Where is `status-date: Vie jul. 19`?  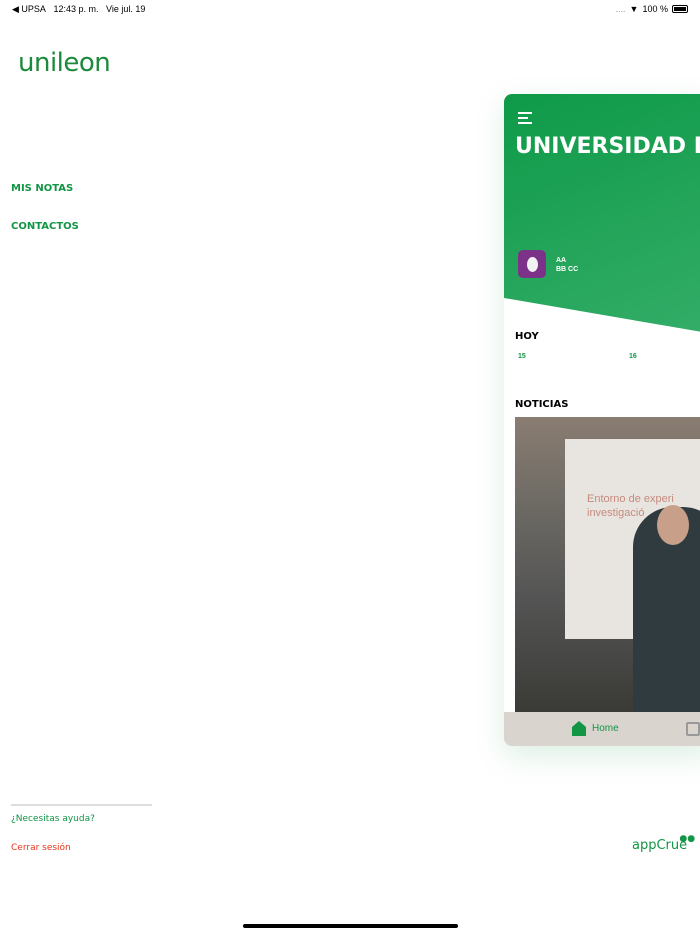
status-date: Vie jul. 19 is located at coordinates (126, 9).